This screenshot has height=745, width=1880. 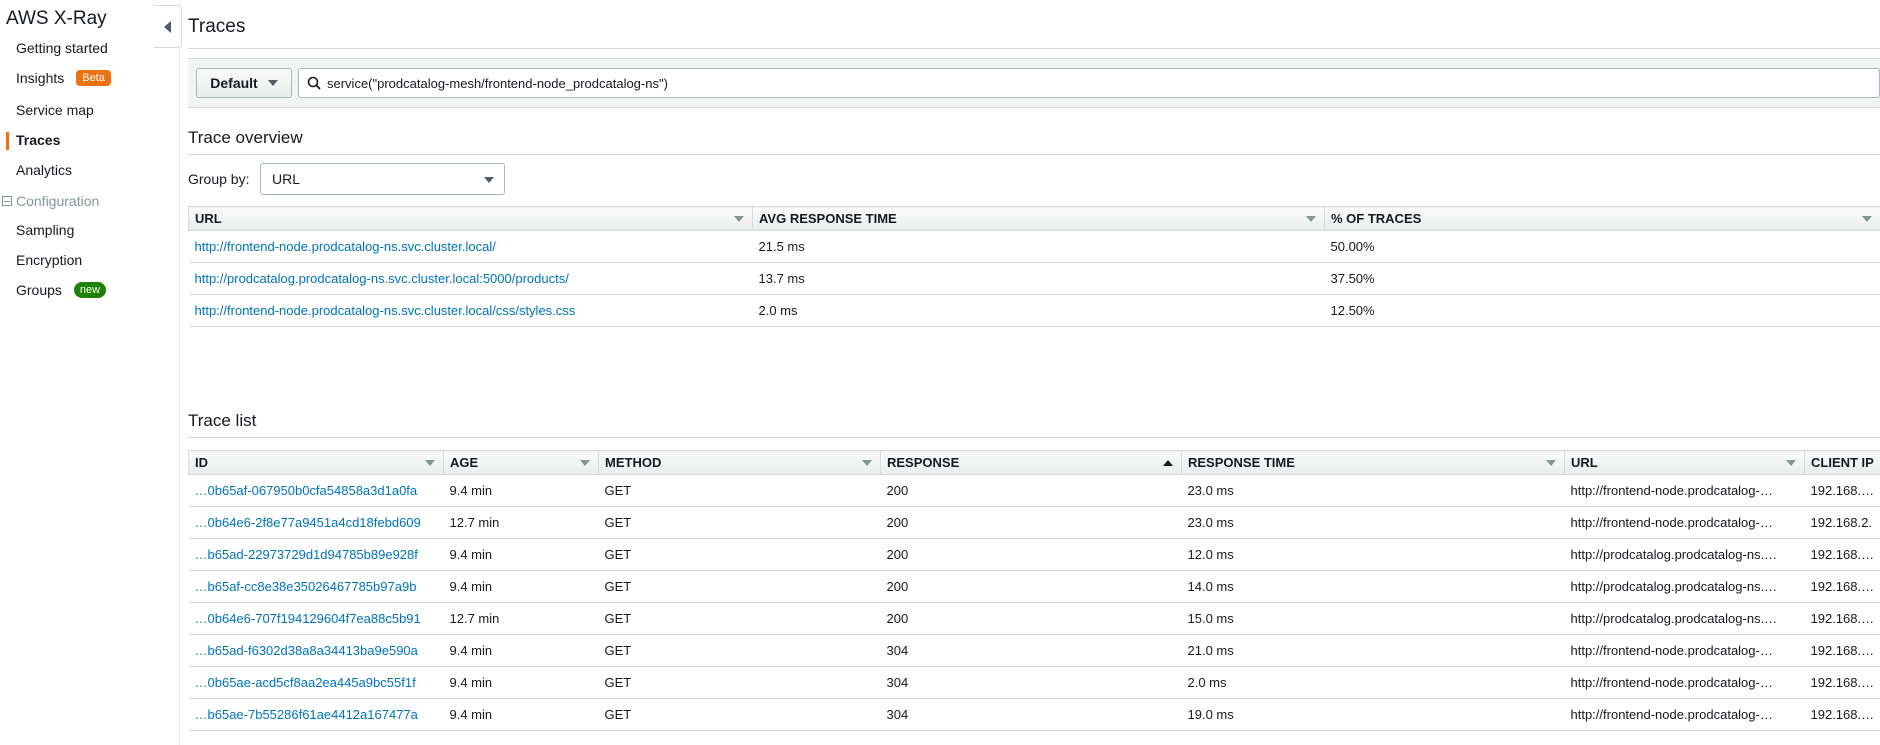 I want to click on trace-id-link: …0b64e6-2f8e77a9451a4cd18febd609, so click(x=308, y=522).